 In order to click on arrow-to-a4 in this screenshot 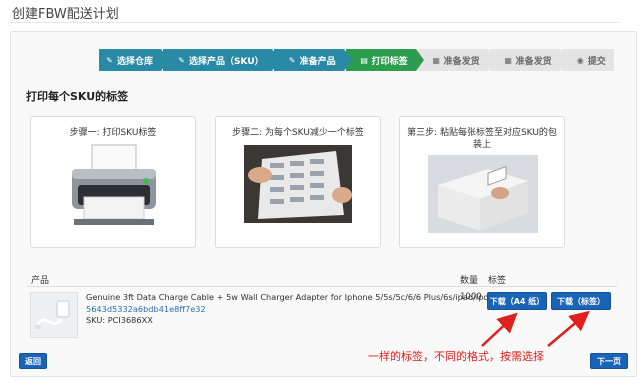, I will do `click(499, 329)`.